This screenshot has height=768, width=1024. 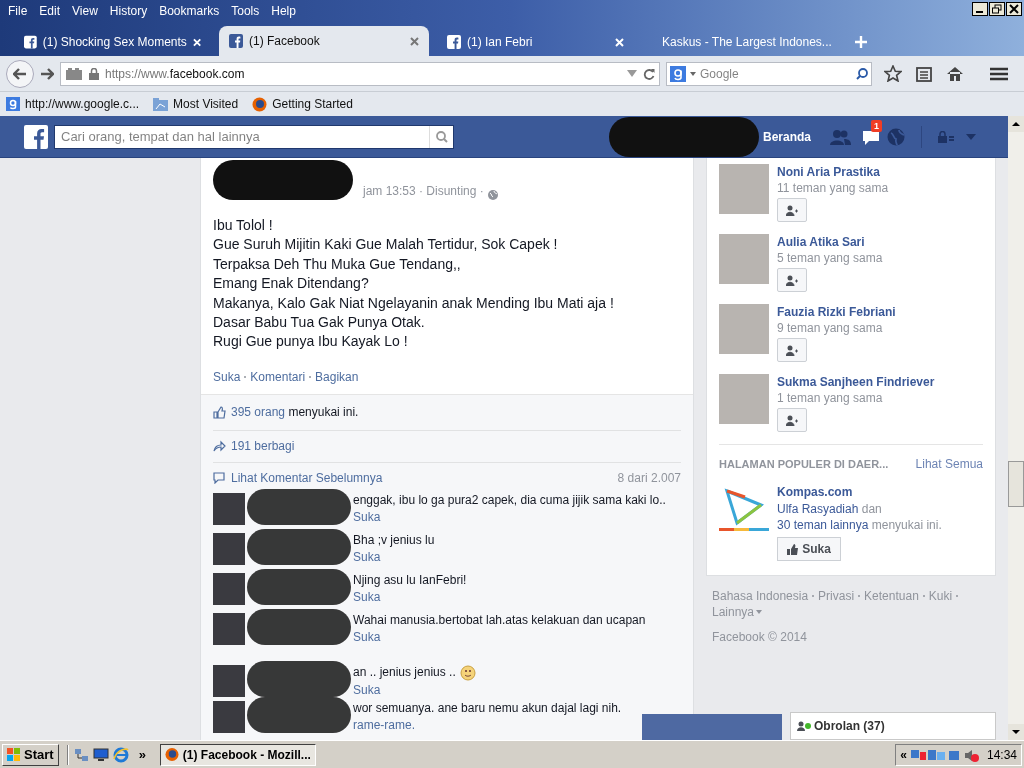 I want to click on scroll-down-icon, so click(x=1016, y=732).